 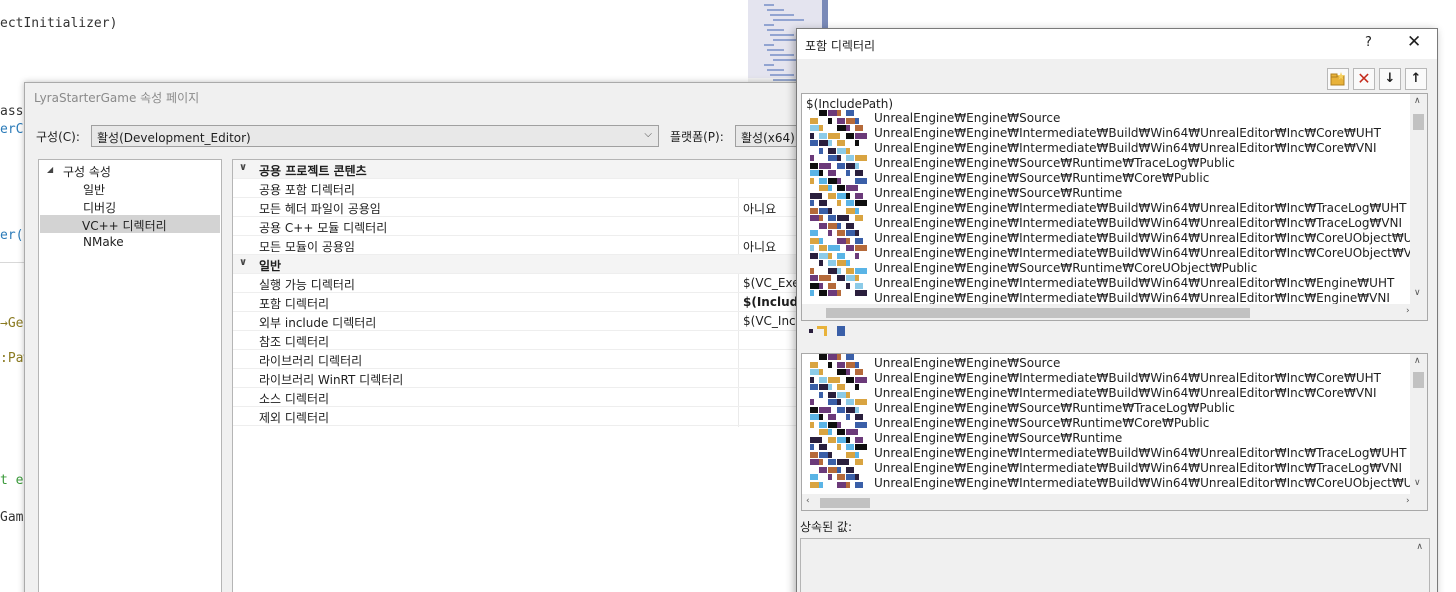 I want to click on grid-row-public-cpp-module-dirs: 공용 C++ 모듈 디렉터리, so click(x=532, y=226).